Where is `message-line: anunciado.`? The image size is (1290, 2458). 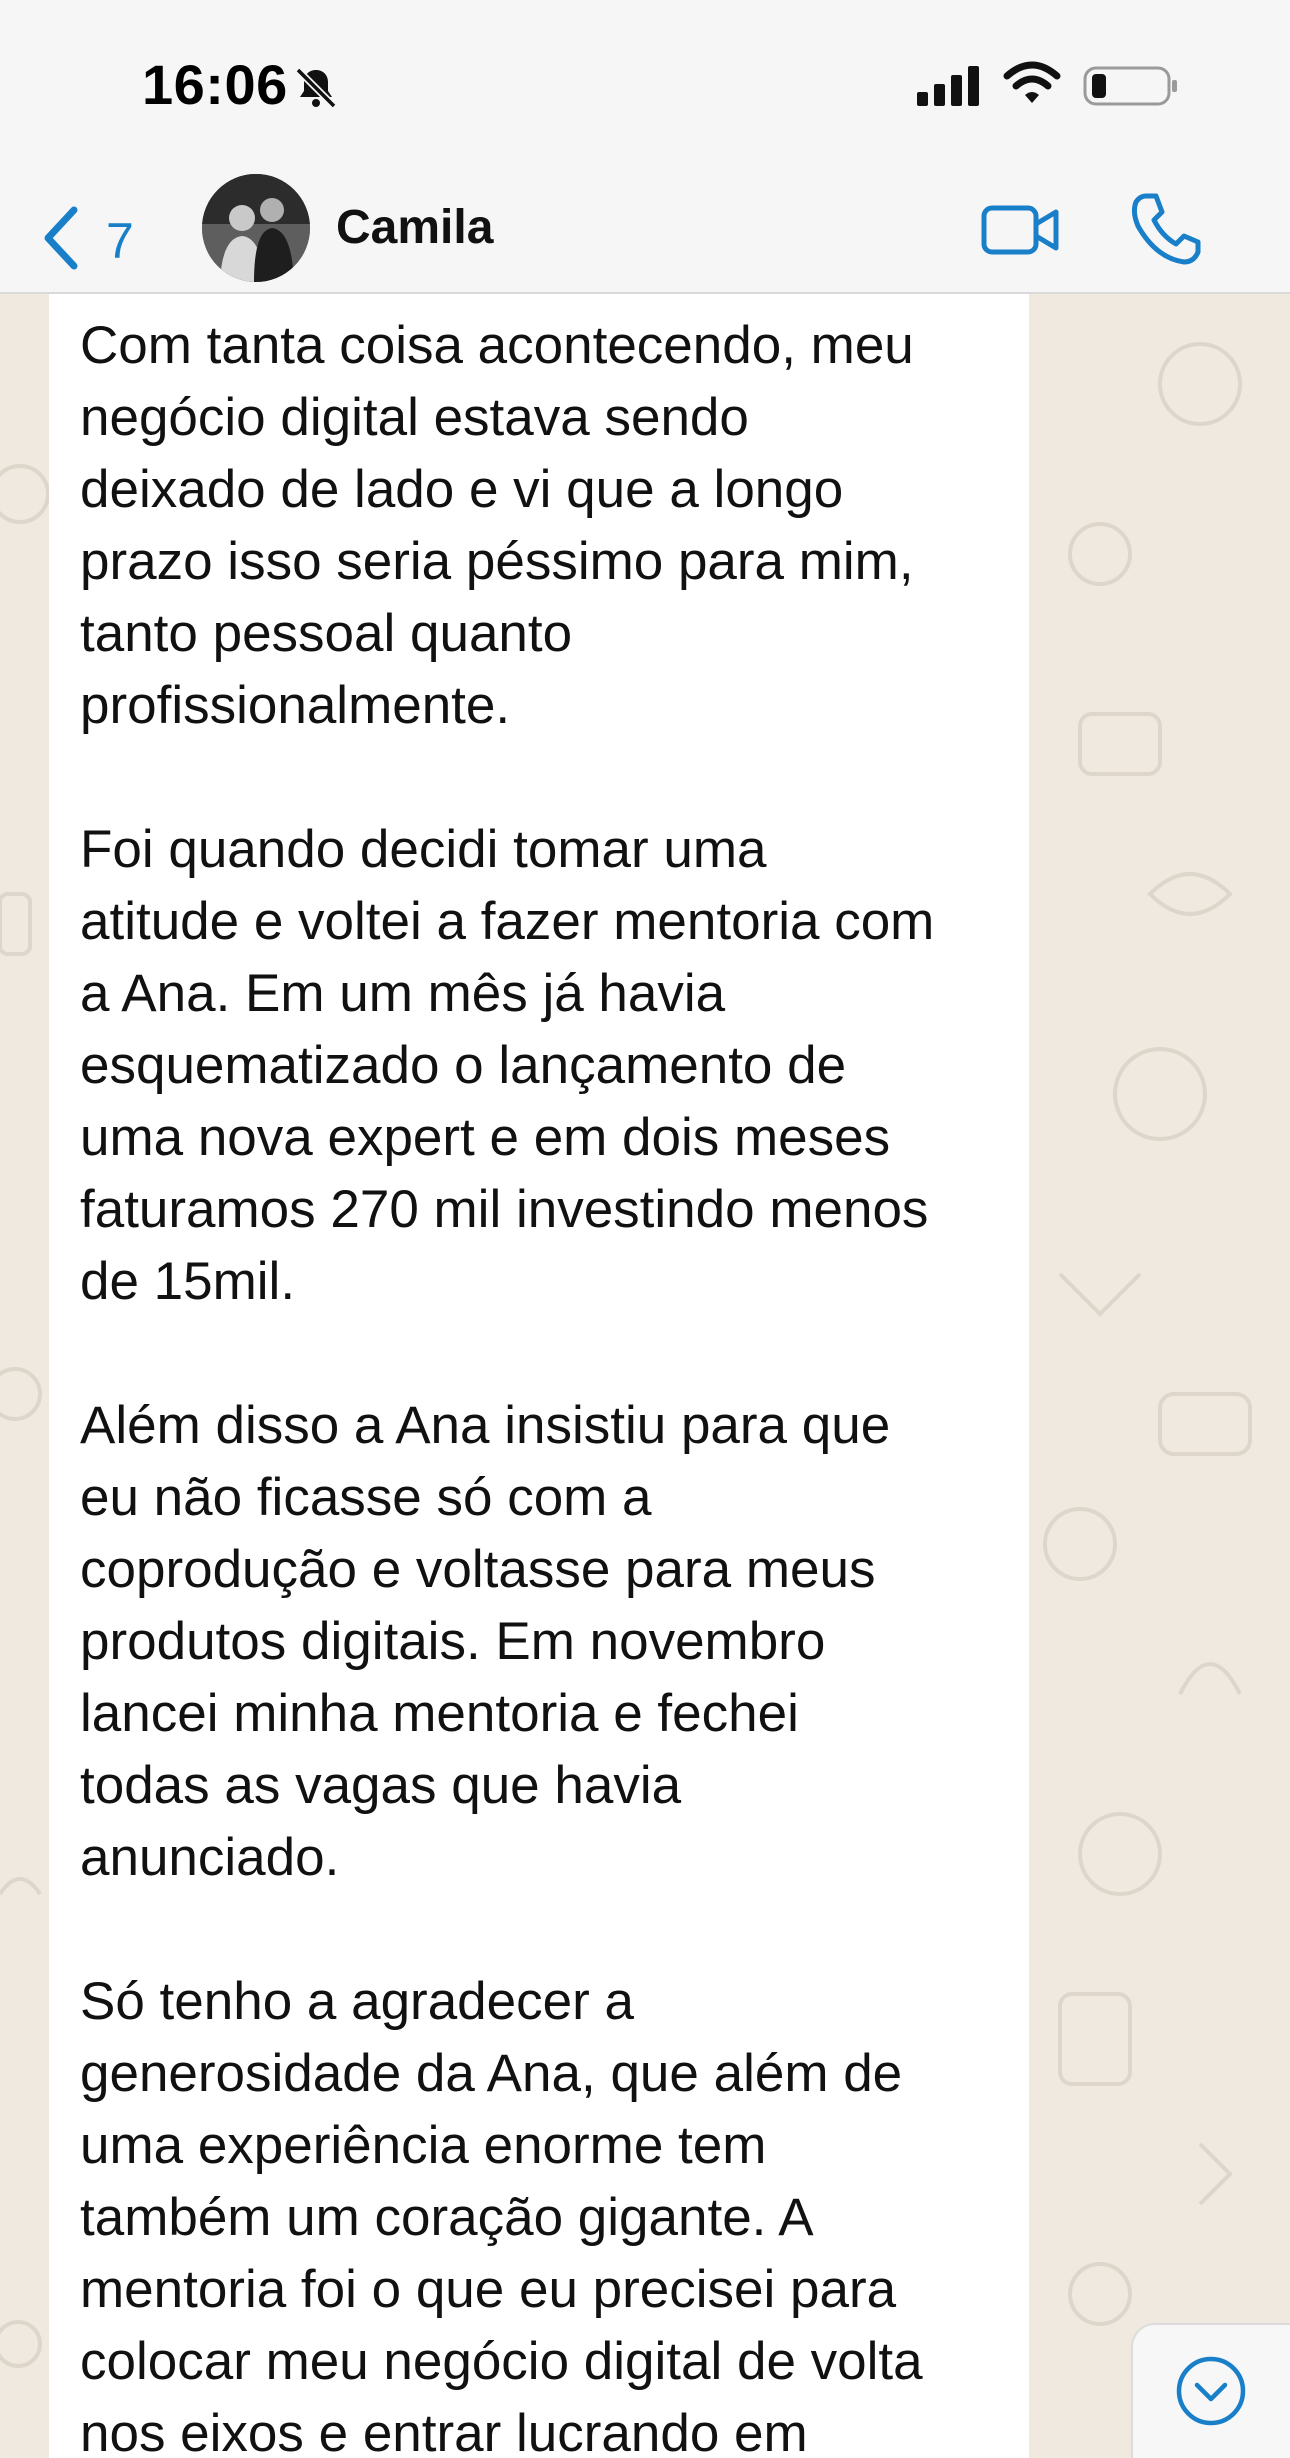
message-line: anunciado. is located at coordinates (210, 1857).